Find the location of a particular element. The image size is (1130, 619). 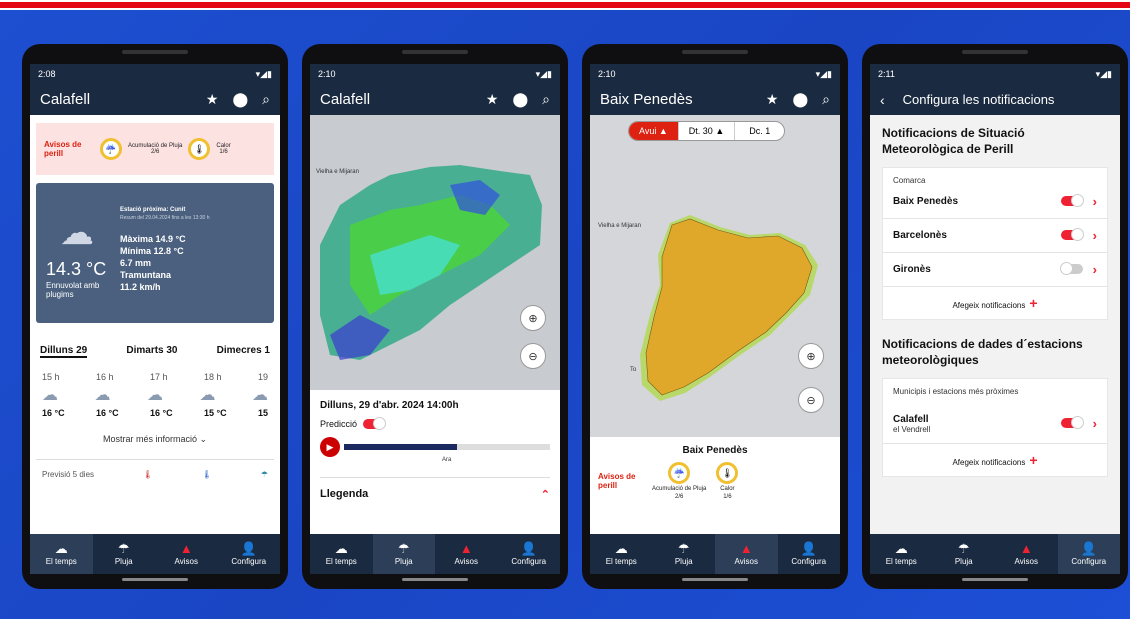

map-datetime: Dilluns, 29 d'abr. 2024 14:00h is located at coordinates (389, 405).